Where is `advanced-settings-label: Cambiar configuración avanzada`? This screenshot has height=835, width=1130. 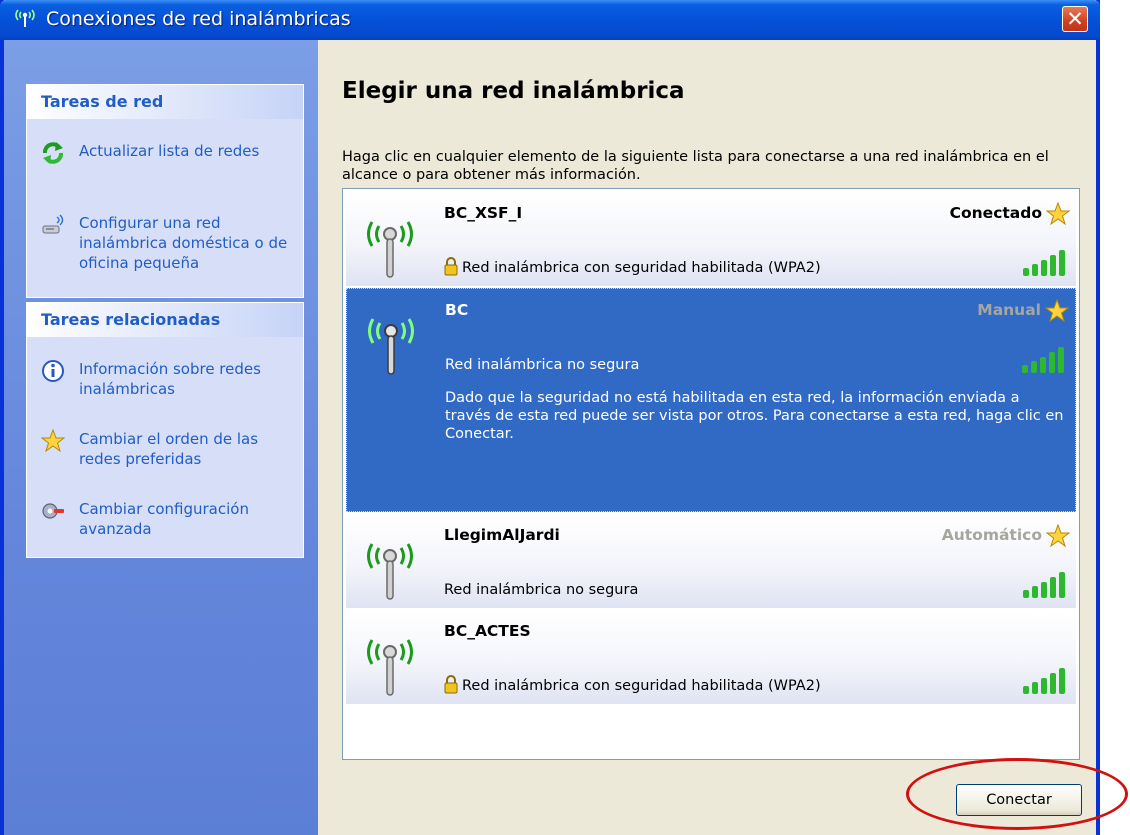
advanced-settings-label: Cambiar configuración avanzada is located at coordinates (164, 519).